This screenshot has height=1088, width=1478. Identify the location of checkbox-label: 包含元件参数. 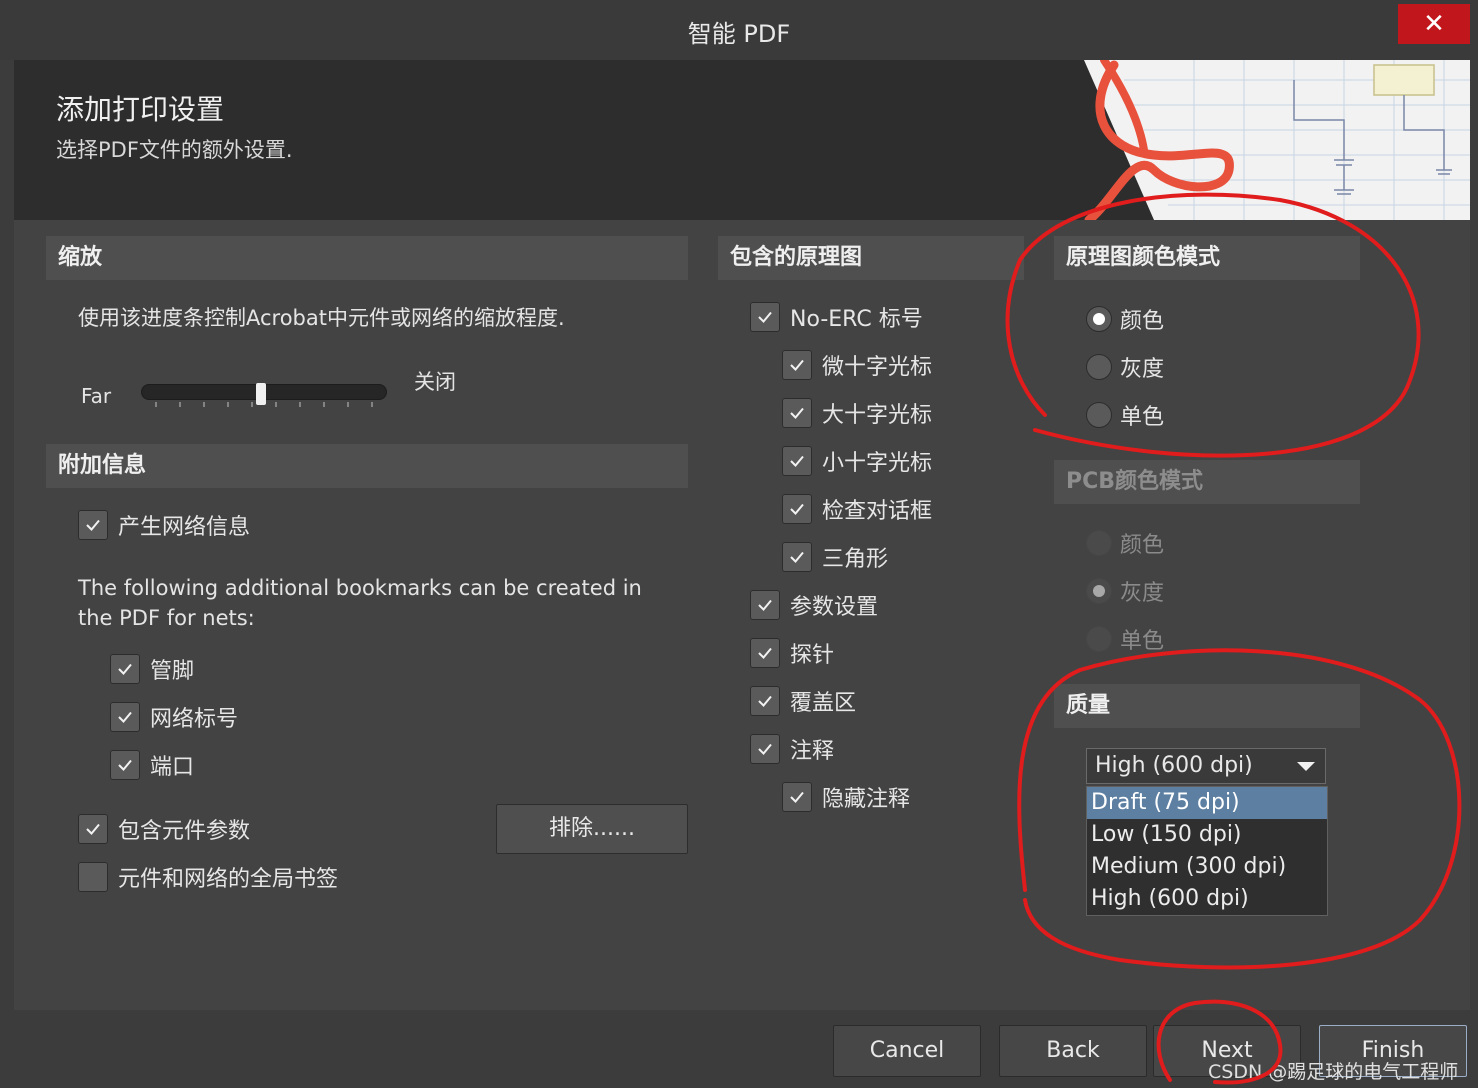
(184, 831).